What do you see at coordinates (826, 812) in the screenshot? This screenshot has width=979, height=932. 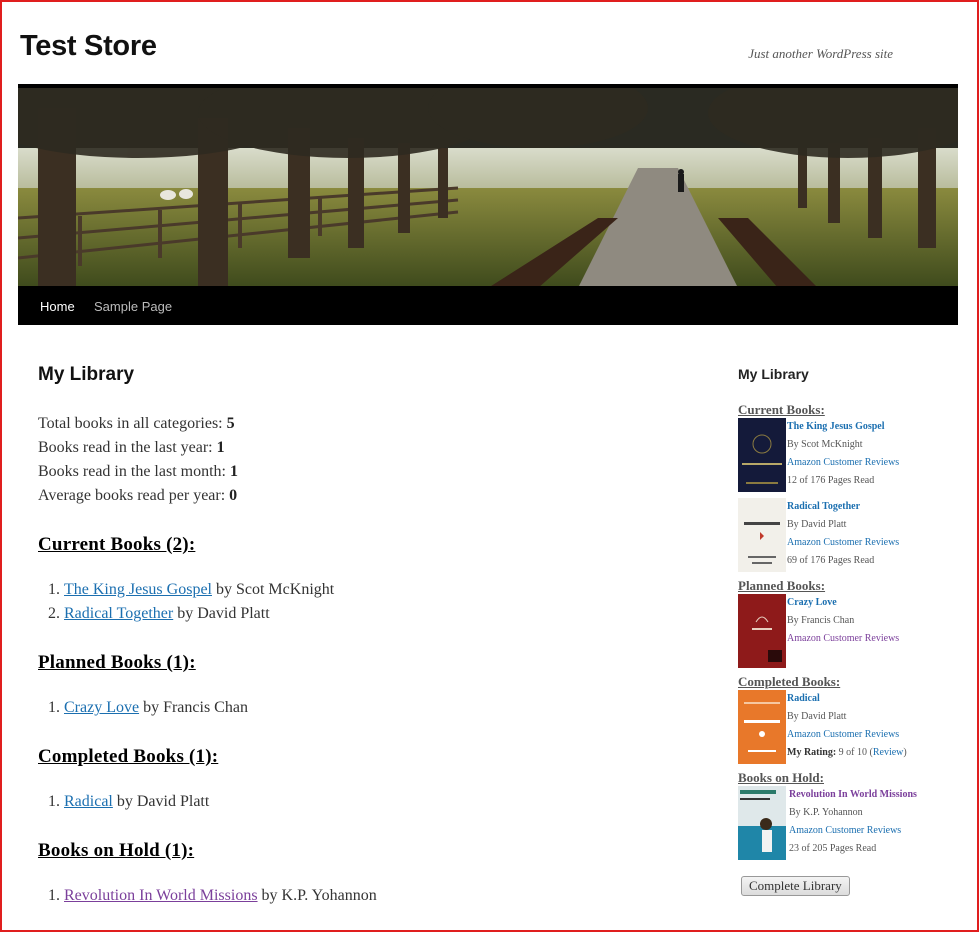 I see `sidebar-book-author: By K.P. Yohannon` at bounding box center [826, 812].